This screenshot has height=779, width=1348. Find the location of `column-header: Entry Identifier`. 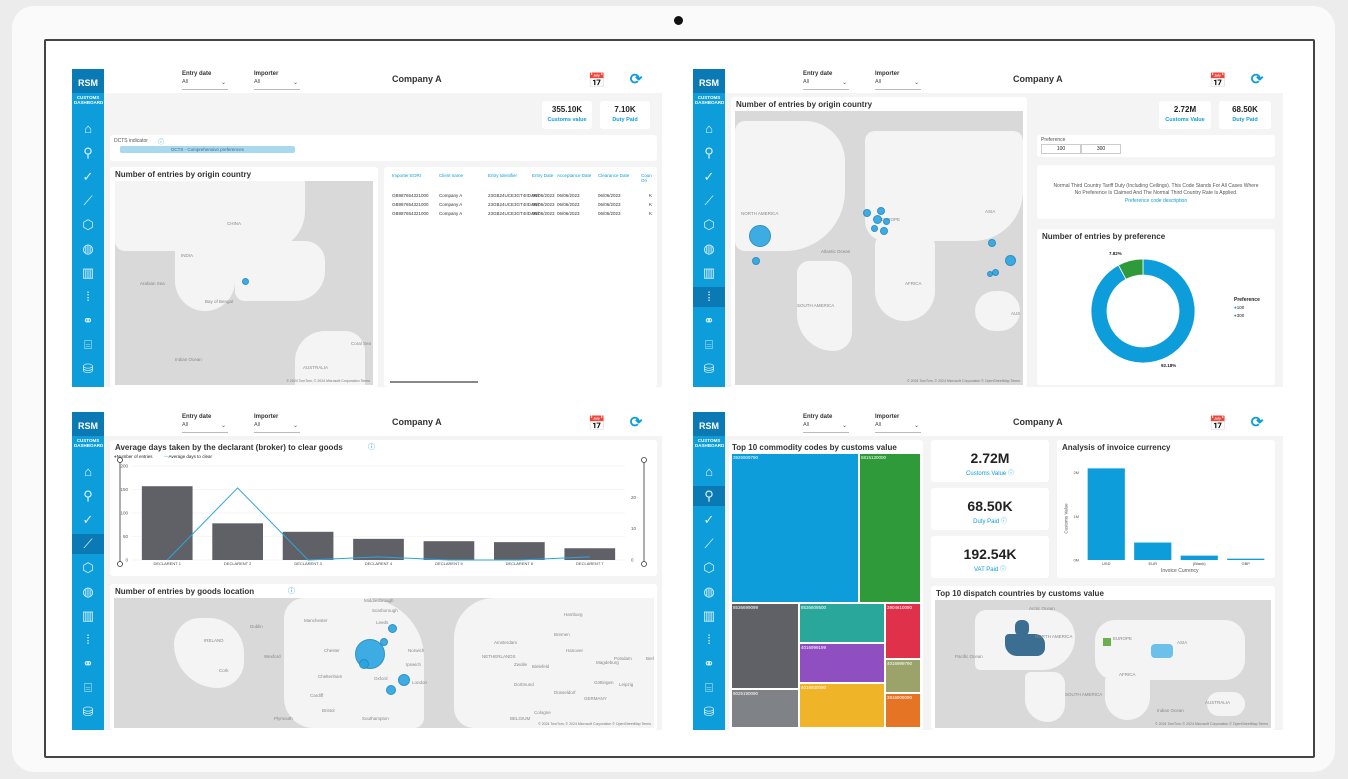

column-header: Entry Identifier is located at coordinates (502, 175).